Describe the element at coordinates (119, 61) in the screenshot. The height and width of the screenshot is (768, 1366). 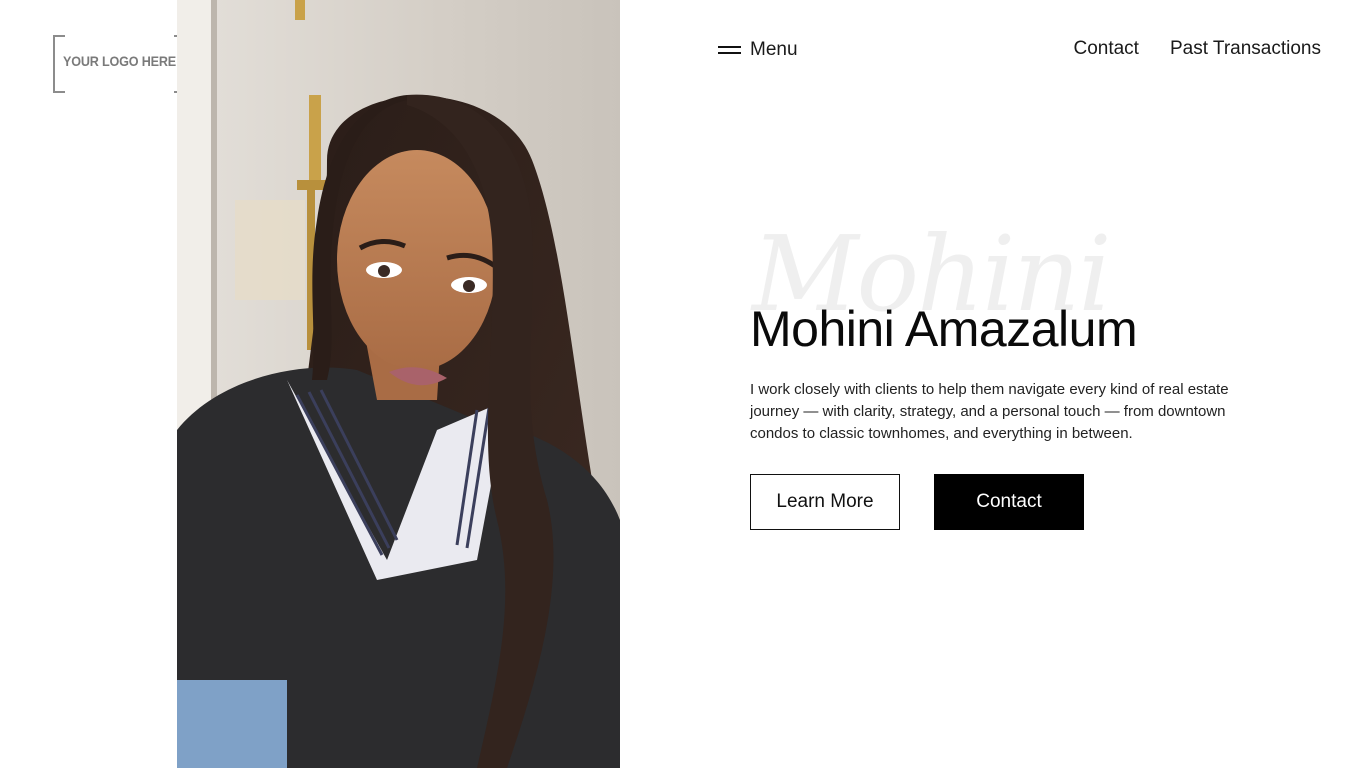
I see `logo-text: YOUR LOGO HERE` at that location.